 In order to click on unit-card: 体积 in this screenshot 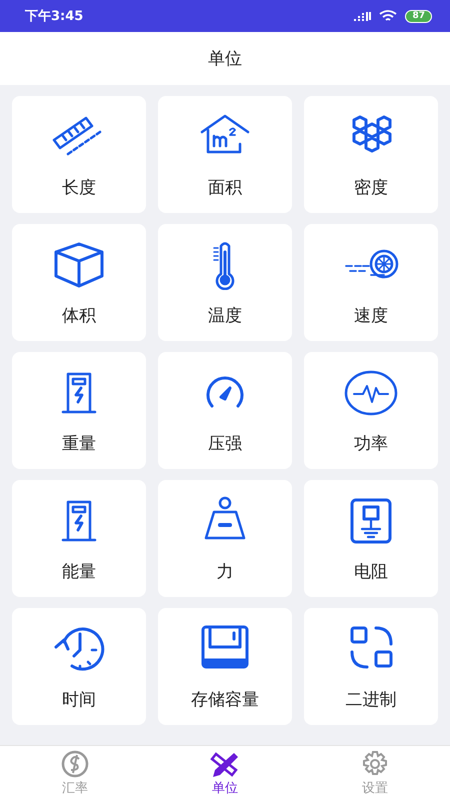, I will do `click(79, 282)`.